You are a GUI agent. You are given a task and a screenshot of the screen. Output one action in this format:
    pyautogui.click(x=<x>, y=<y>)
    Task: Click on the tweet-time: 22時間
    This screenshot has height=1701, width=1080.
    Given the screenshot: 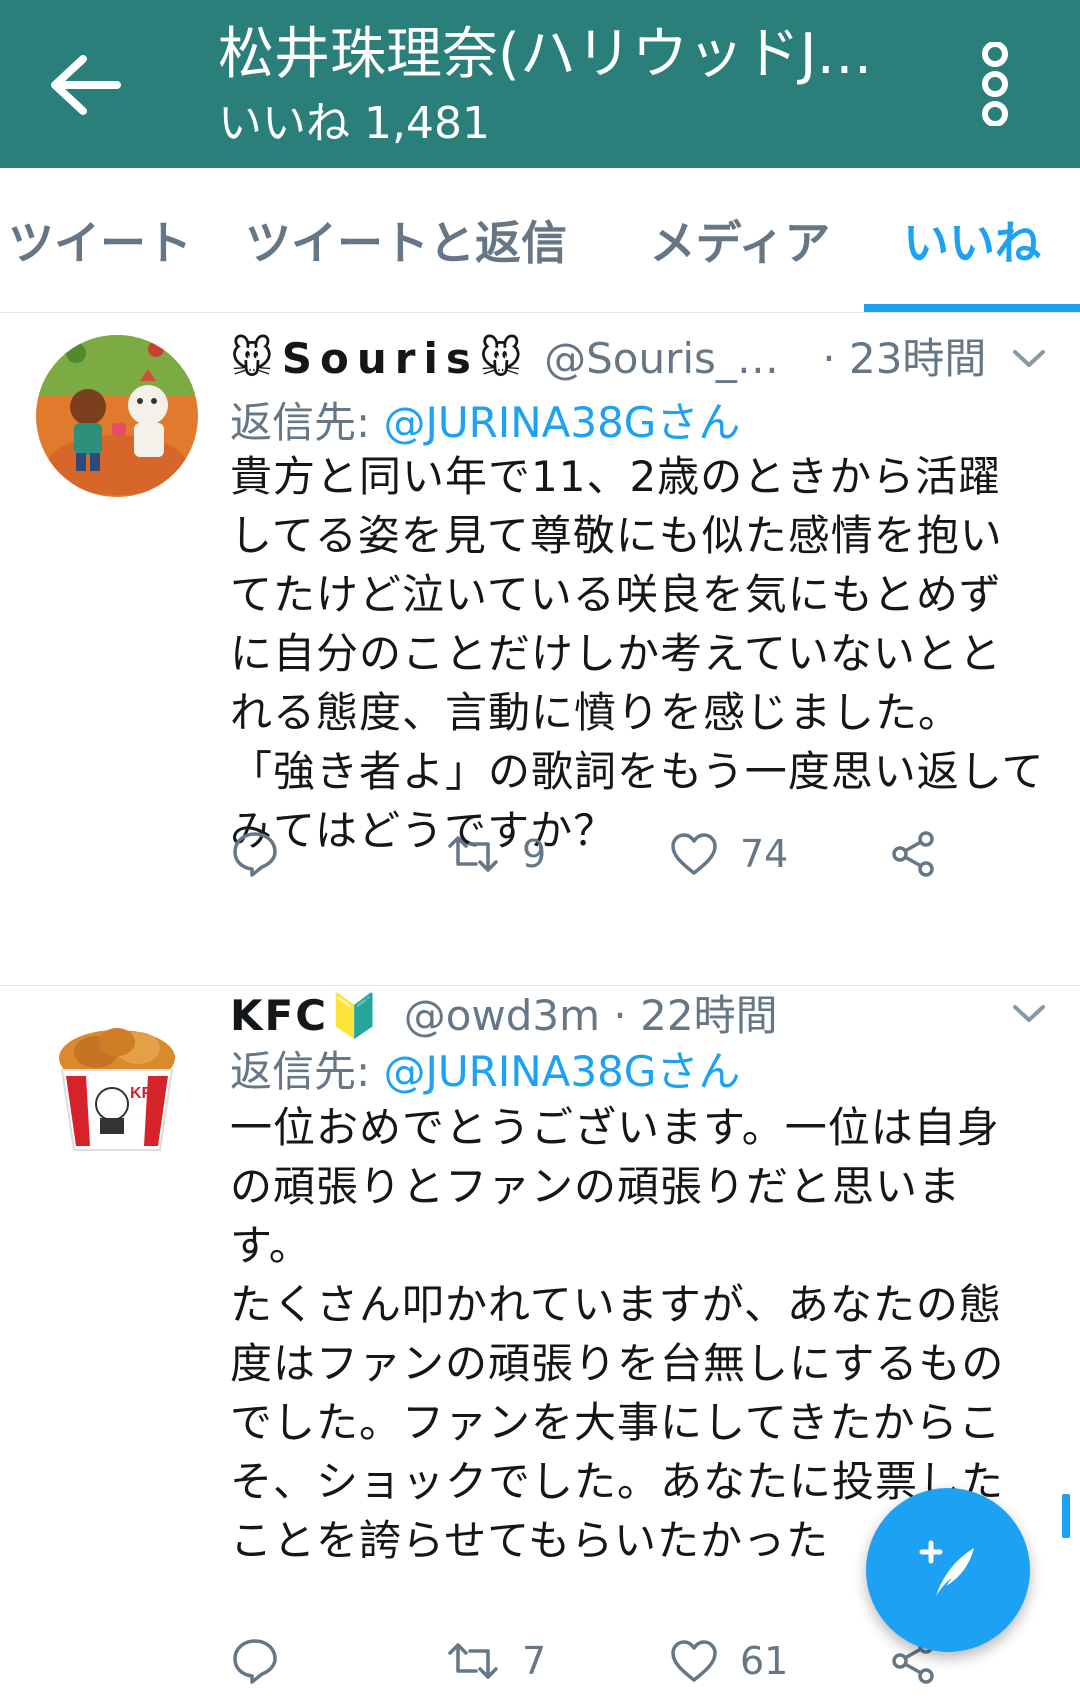 What is the action you would take?
    pyautogui.click(x=709, y=1015)
    